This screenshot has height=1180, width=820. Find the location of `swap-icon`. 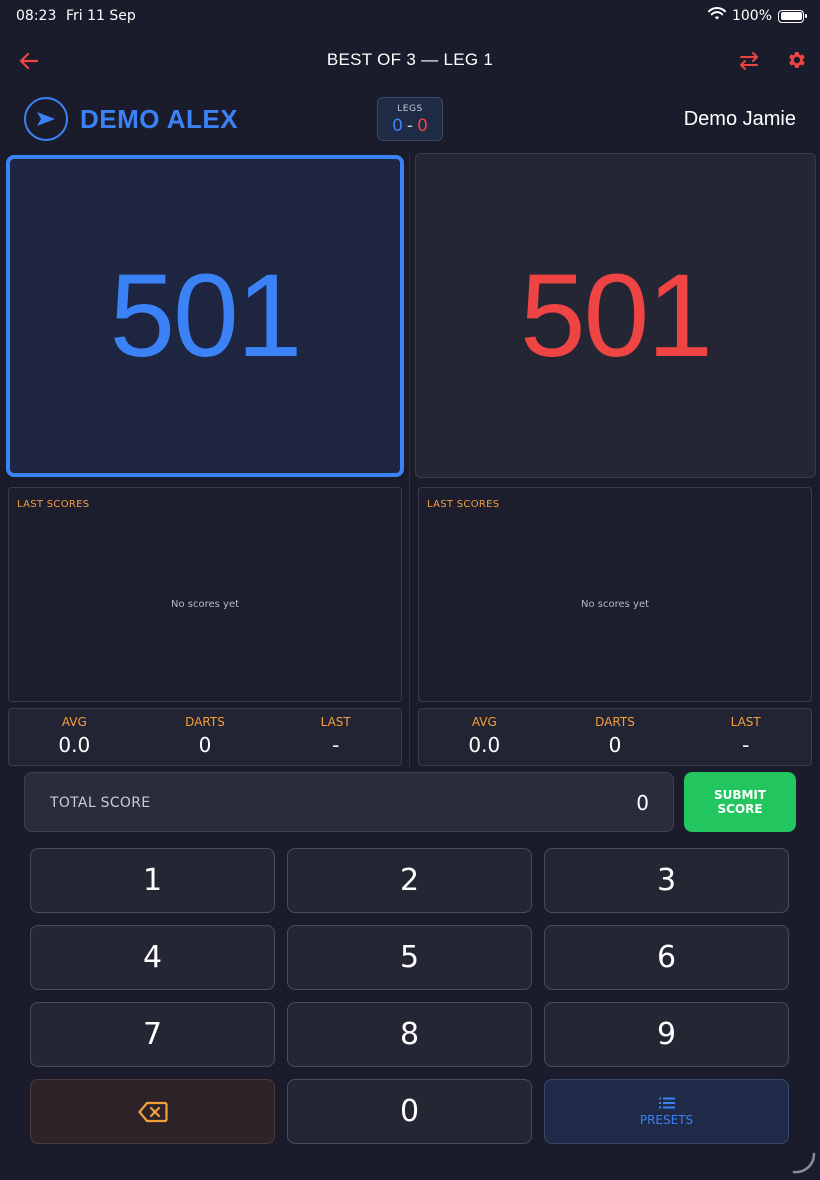

swap-icon is located at coordinates (749, 61).